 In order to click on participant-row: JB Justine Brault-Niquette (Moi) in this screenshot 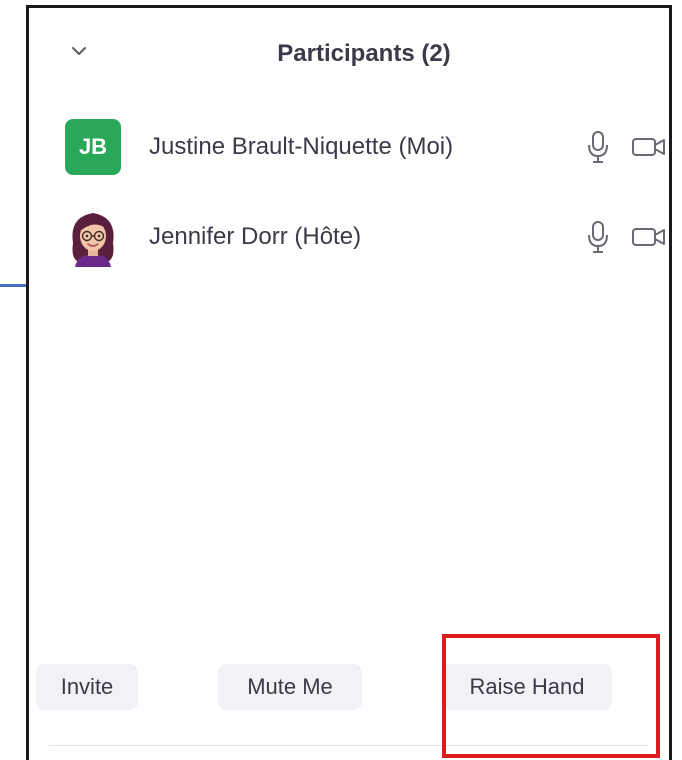, I will do `click(365, 147)`.